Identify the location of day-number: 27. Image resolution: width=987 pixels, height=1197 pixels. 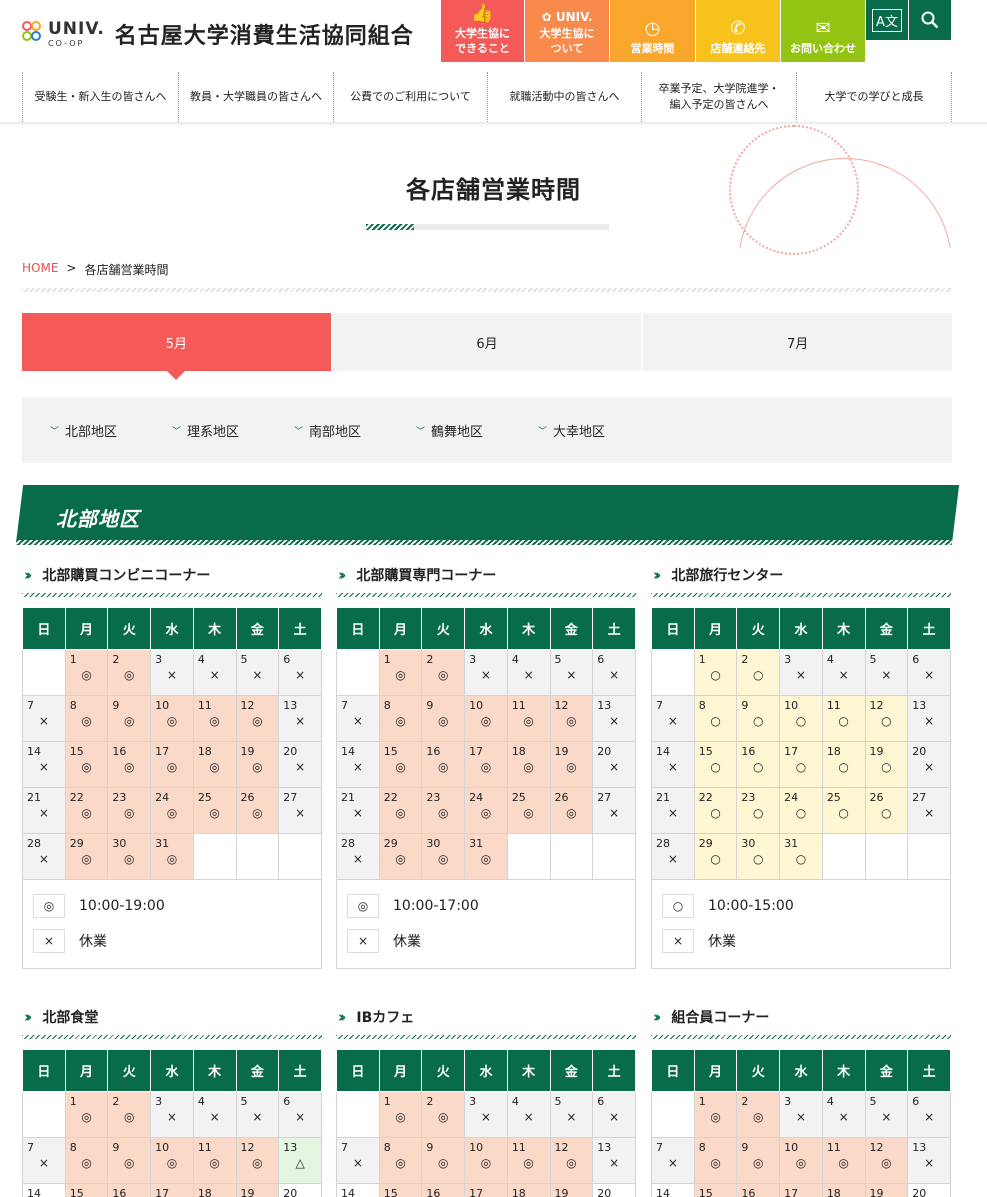
(919, 797).